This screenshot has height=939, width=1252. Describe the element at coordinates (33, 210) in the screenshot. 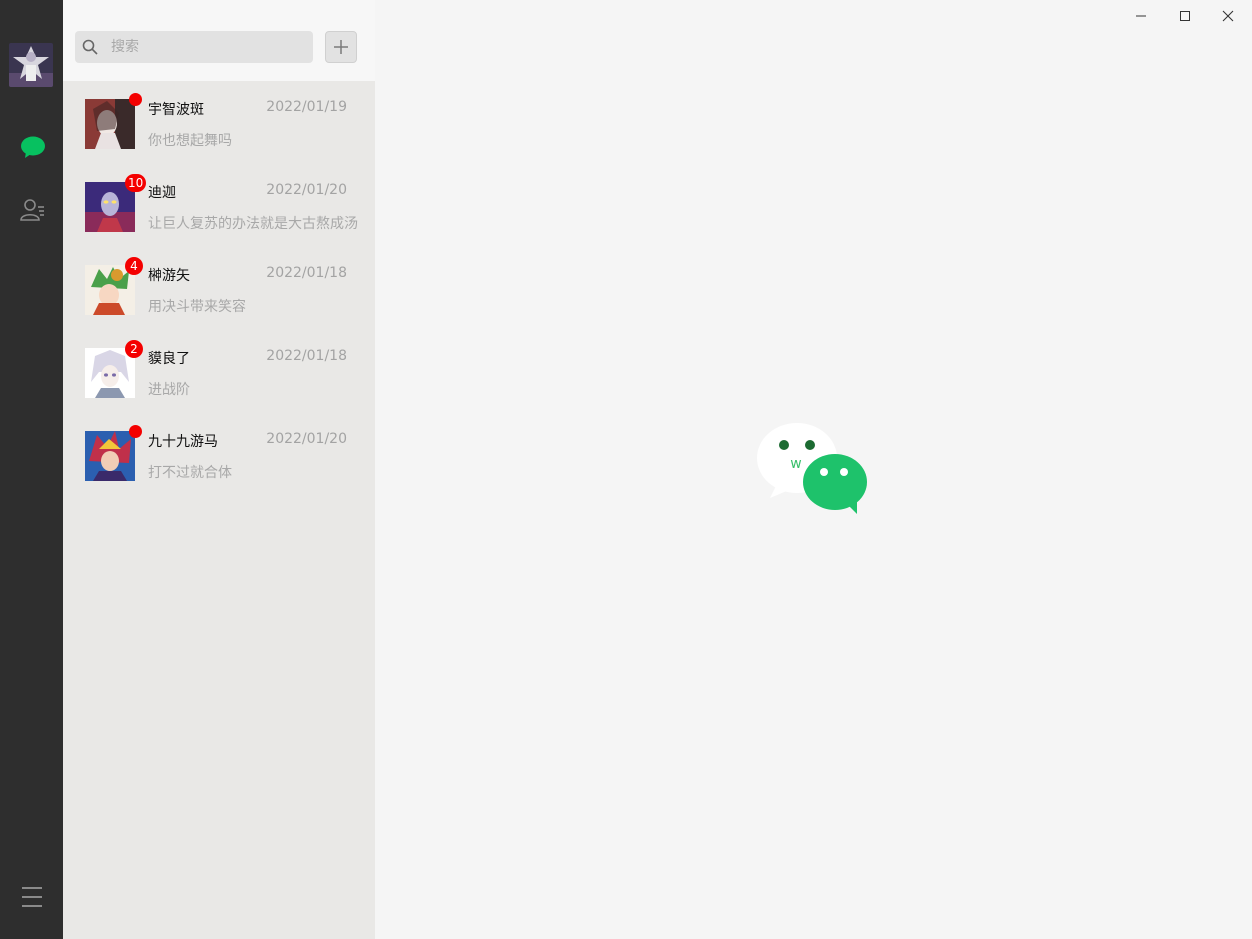

I see `contacts-icon` at that location.